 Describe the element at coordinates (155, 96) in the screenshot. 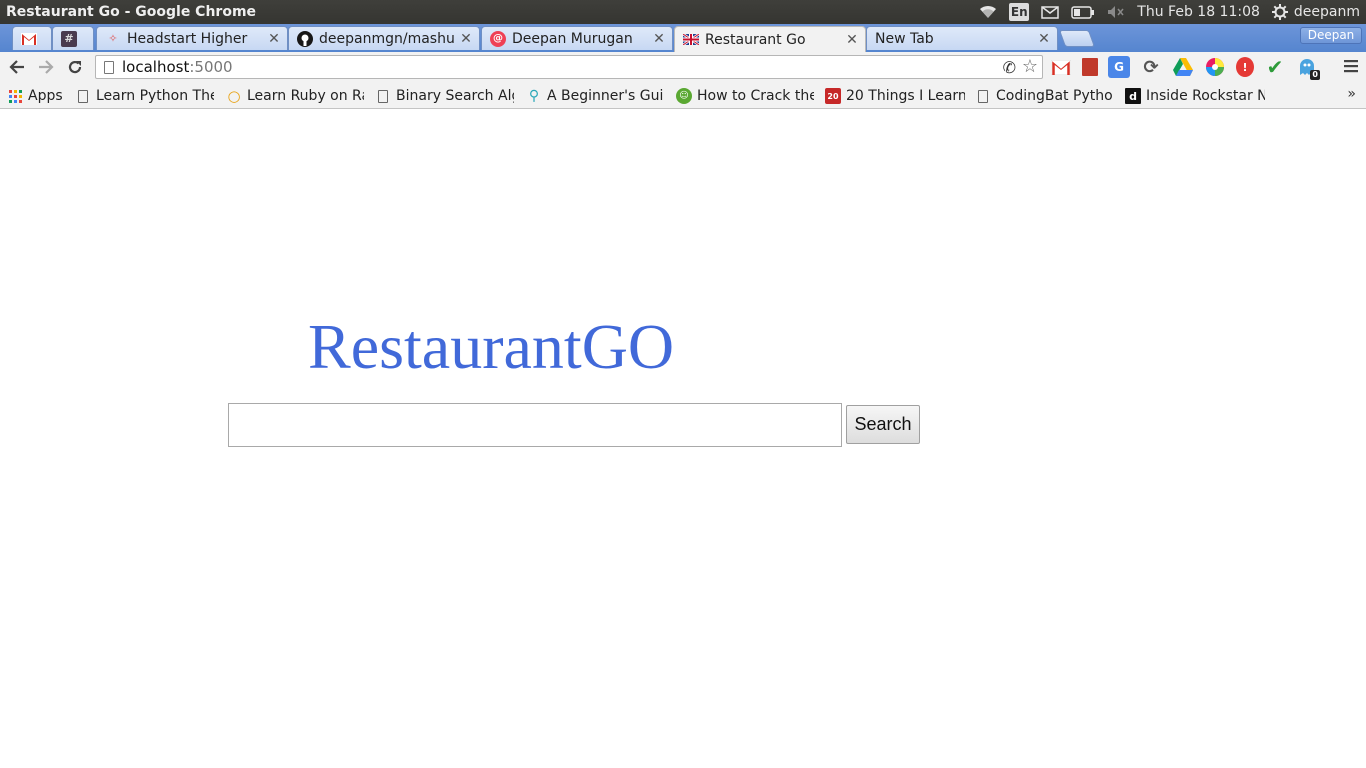

I see `bookmark-label: Learn Python The` at that location.